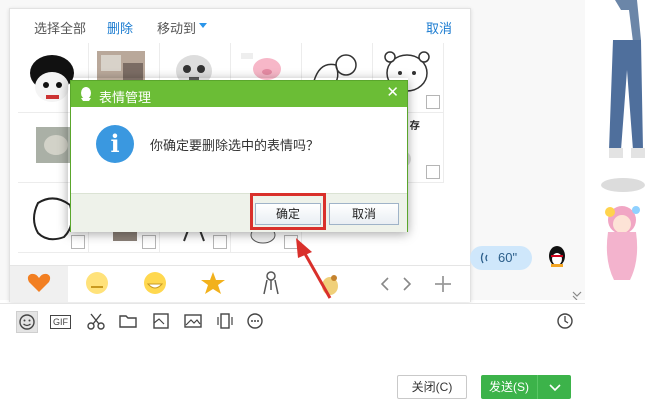 Image resolution: width=651 pixels, height=402 pixels. I want to click on folder-icon, so click(129, 322).